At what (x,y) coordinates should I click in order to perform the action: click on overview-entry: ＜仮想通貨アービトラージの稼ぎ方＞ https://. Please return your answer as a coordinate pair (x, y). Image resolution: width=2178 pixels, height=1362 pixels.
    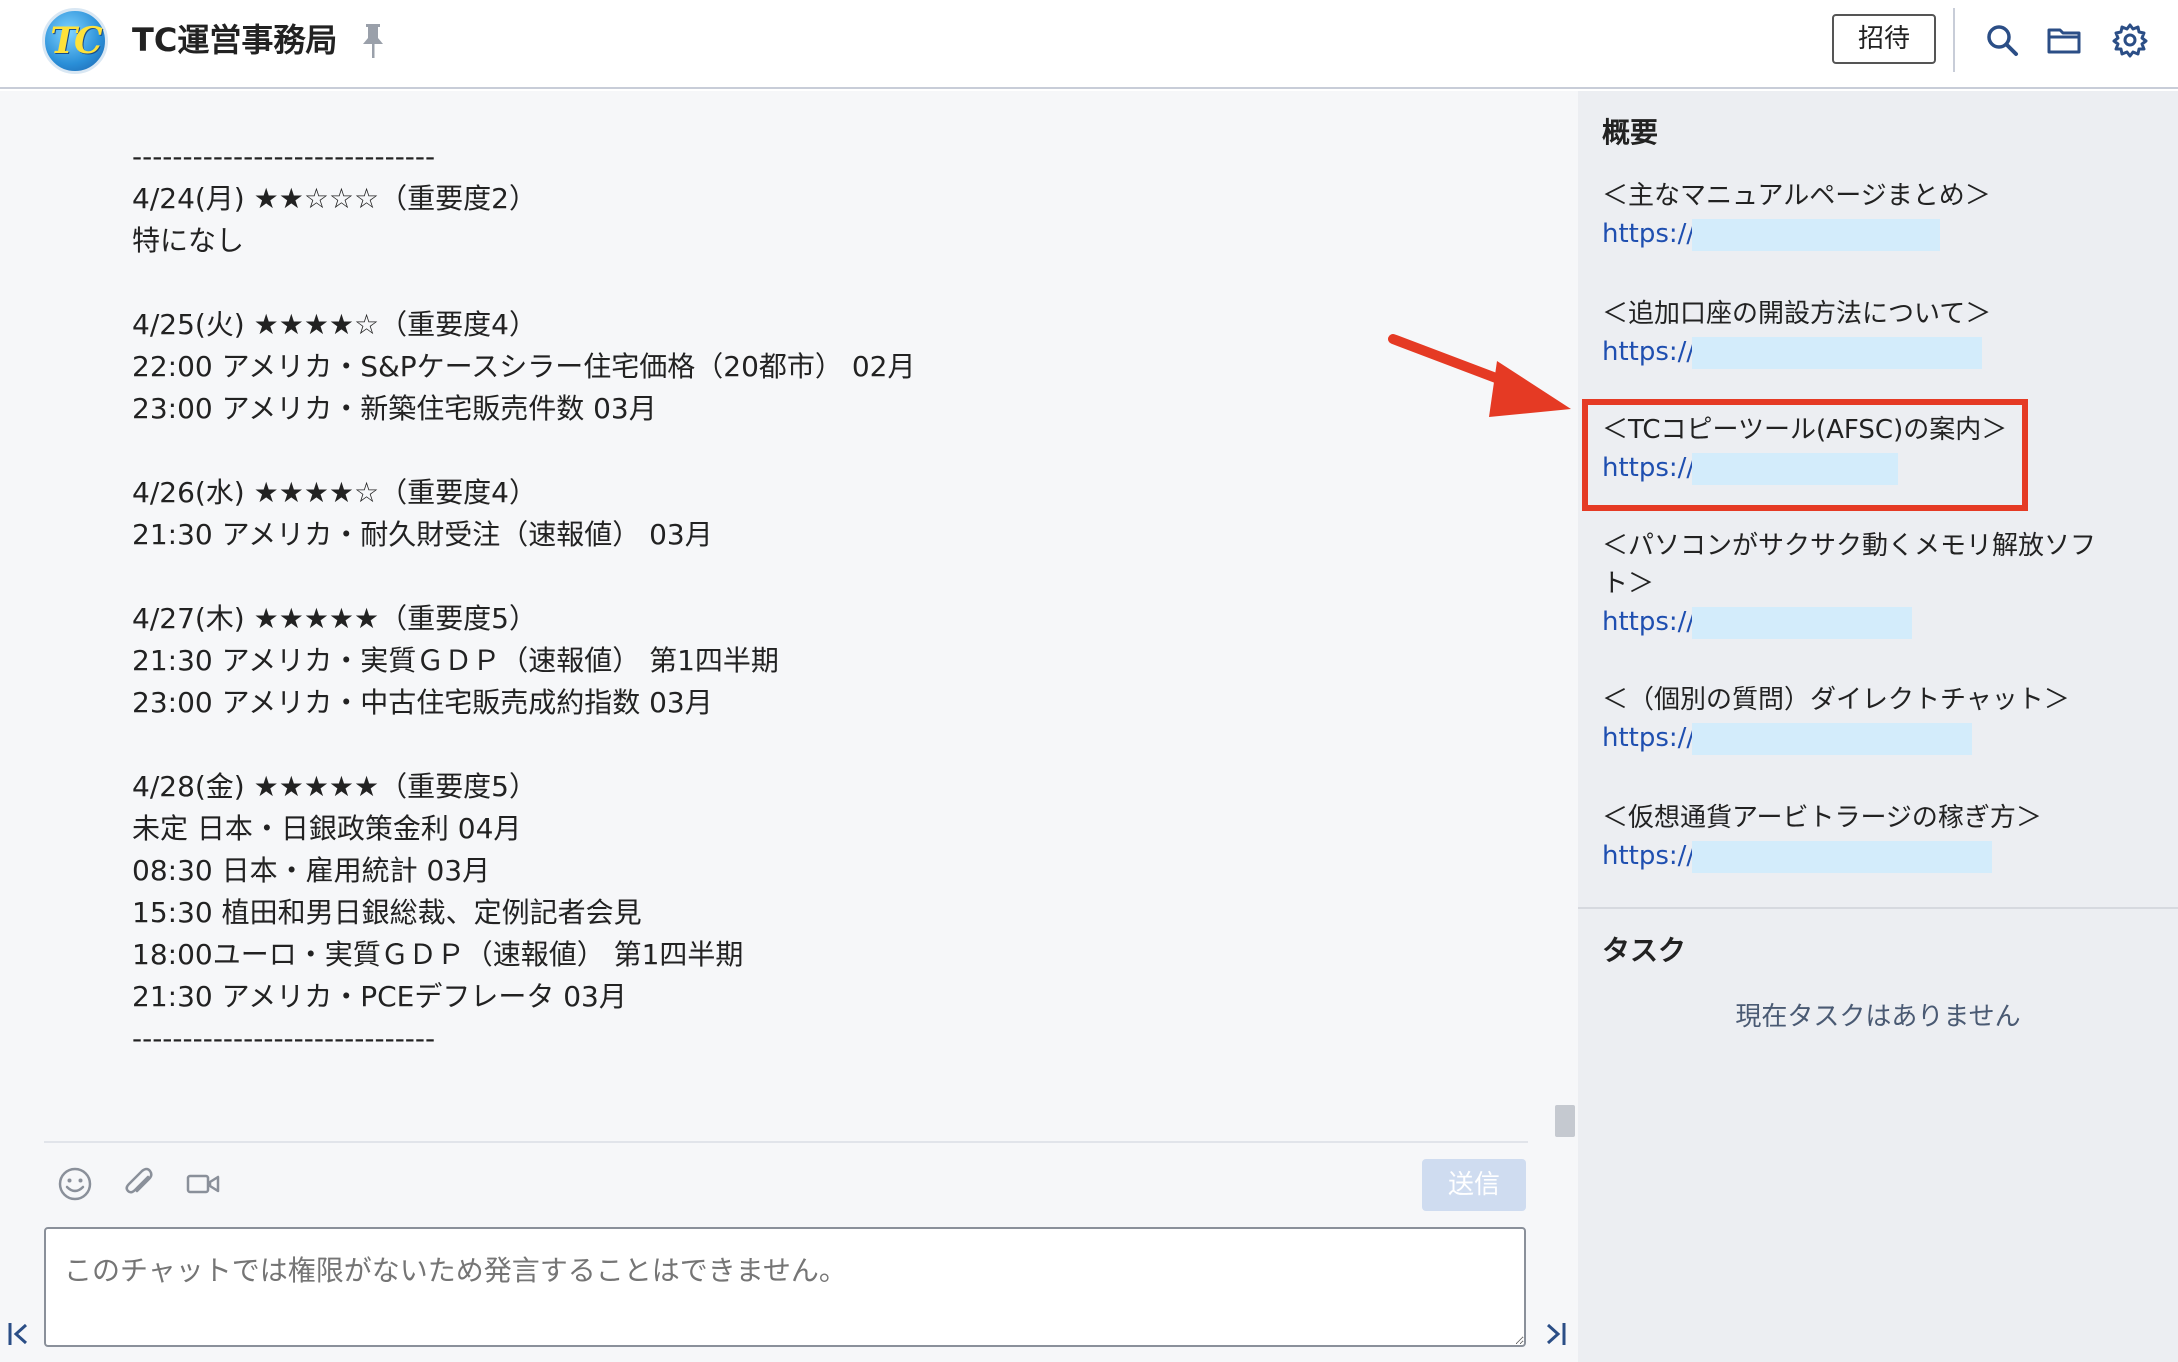
    Looking at the image, I should click on (1872, 837).